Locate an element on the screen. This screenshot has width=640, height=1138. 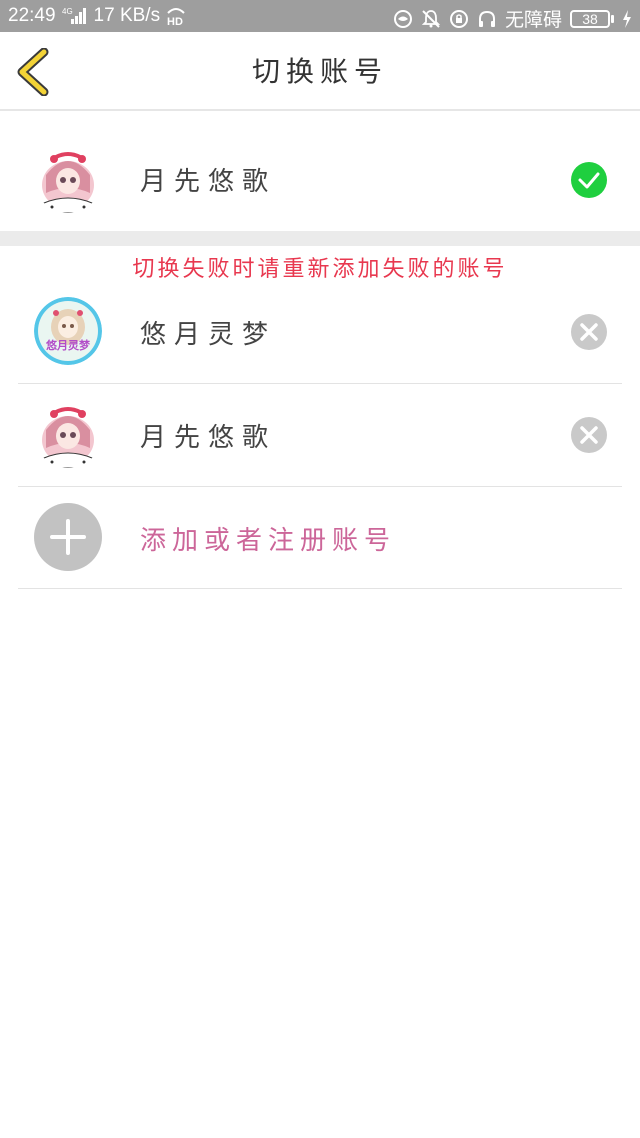
status-bar: 22:49 4G 17 KB/s HD 无障碍 38 is located at coordinates (320, 16).